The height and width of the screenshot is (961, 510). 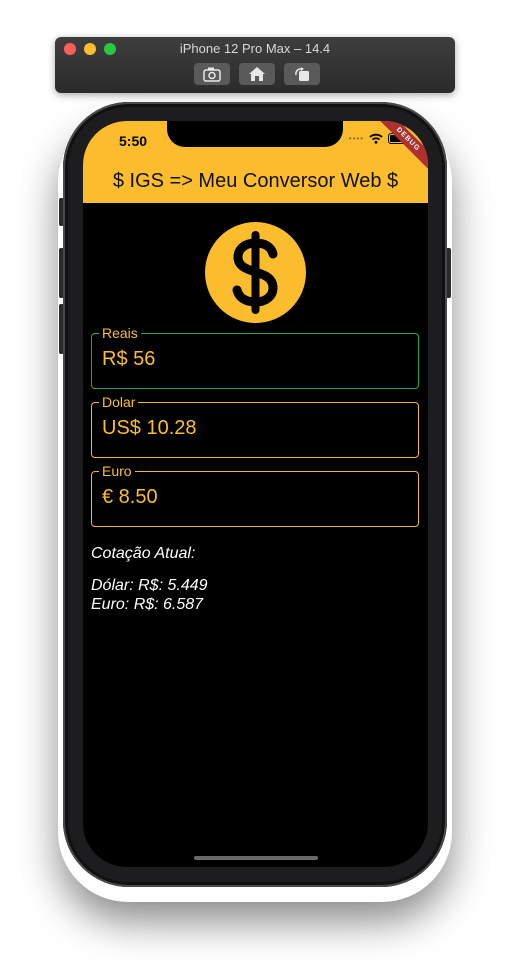 I want to click on dolar-field: Dolar US$ 10.28, so click(x=255, y=426).